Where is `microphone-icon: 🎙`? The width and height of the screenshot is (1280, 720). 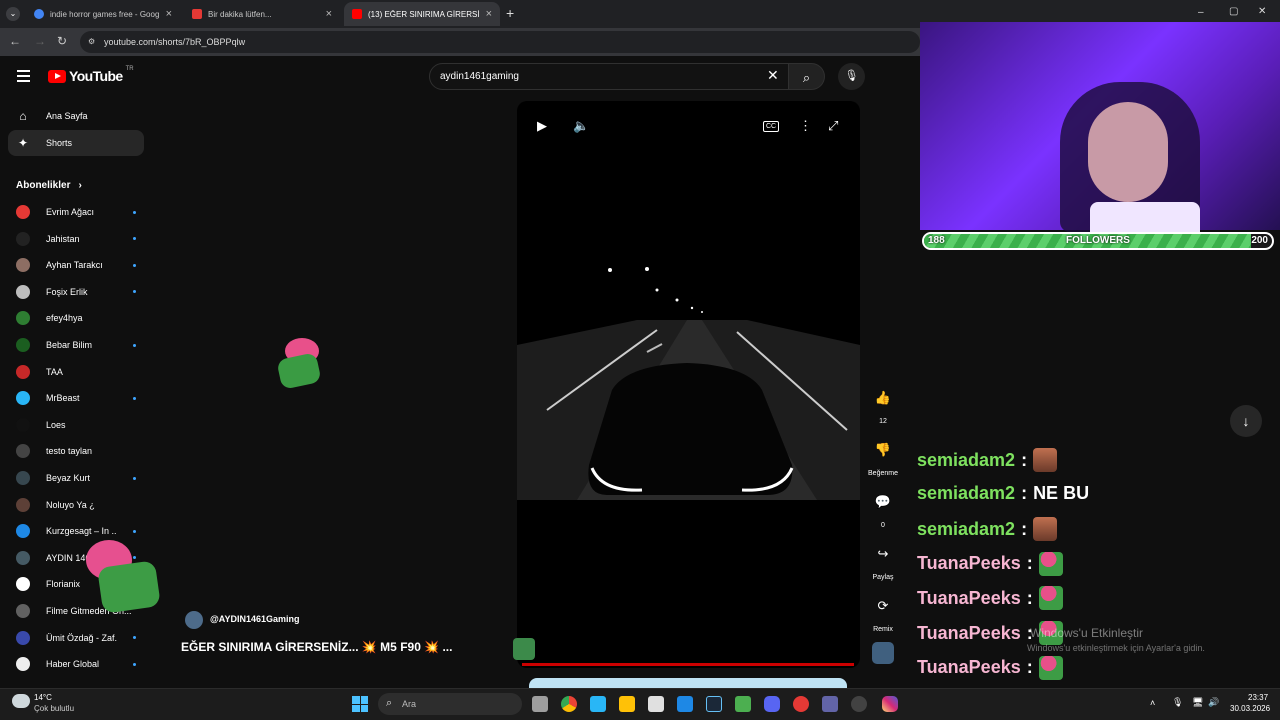 microphone-icon: 🎙 is located at coordinates (851, 76).